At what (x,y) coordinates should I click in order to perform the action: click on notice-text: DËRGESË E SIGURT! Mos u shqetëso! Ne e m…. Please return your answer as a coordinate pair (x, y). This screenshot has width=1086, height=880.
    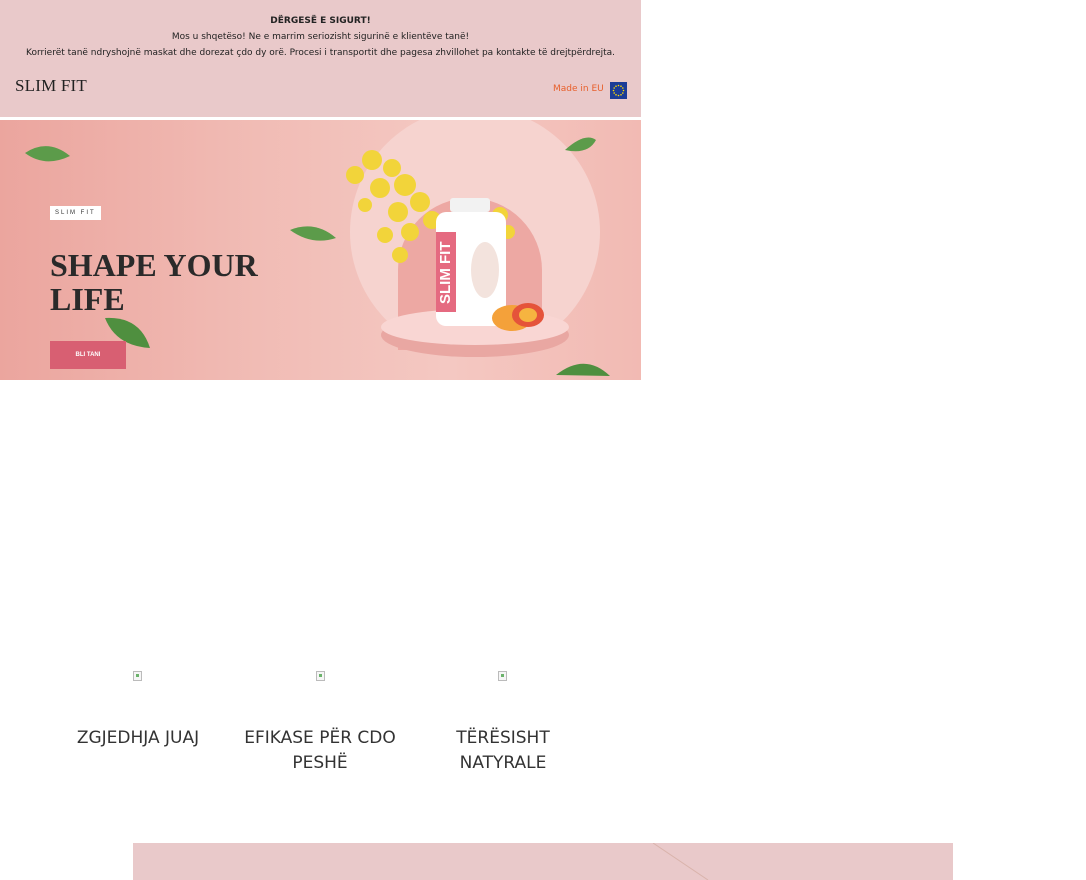
    Looking at the image, I should click on (320, 37).